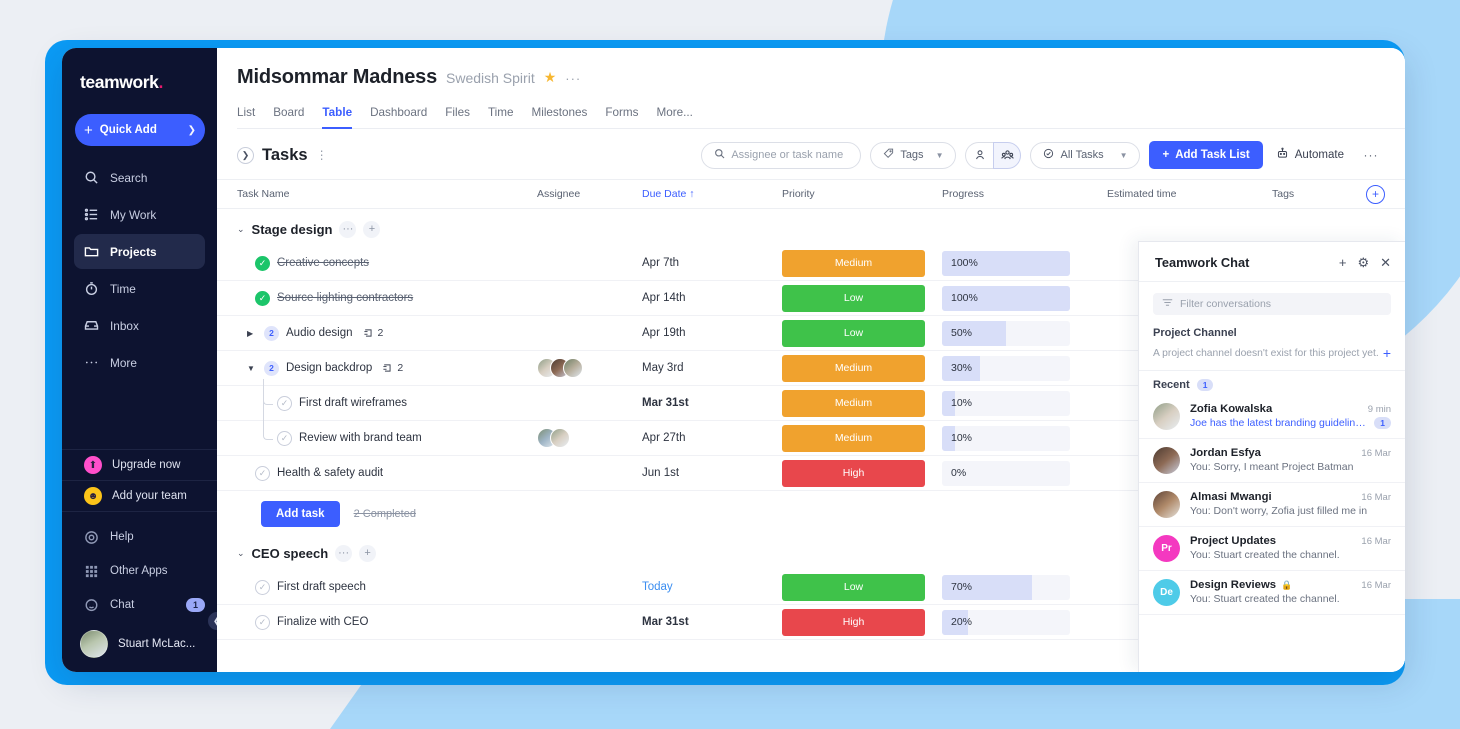 The width and height of the screenshot is (1460, 729). I want to click on progress-bar: 30%, so click(1006, 368).